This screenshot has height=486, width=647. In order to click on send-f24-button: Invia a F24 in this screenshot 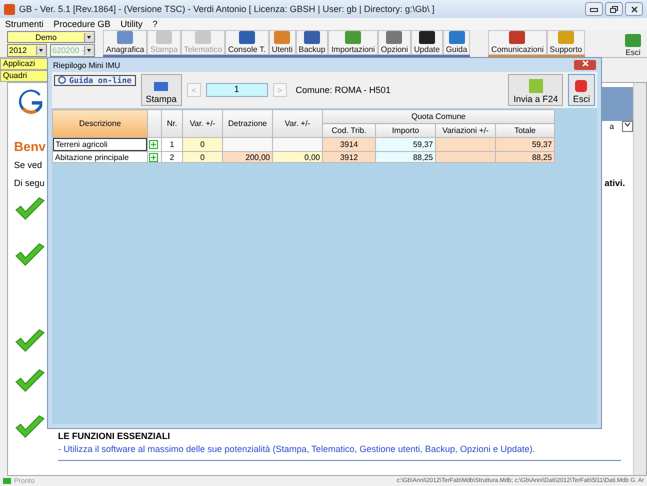, I will do `click(535, 90)`.